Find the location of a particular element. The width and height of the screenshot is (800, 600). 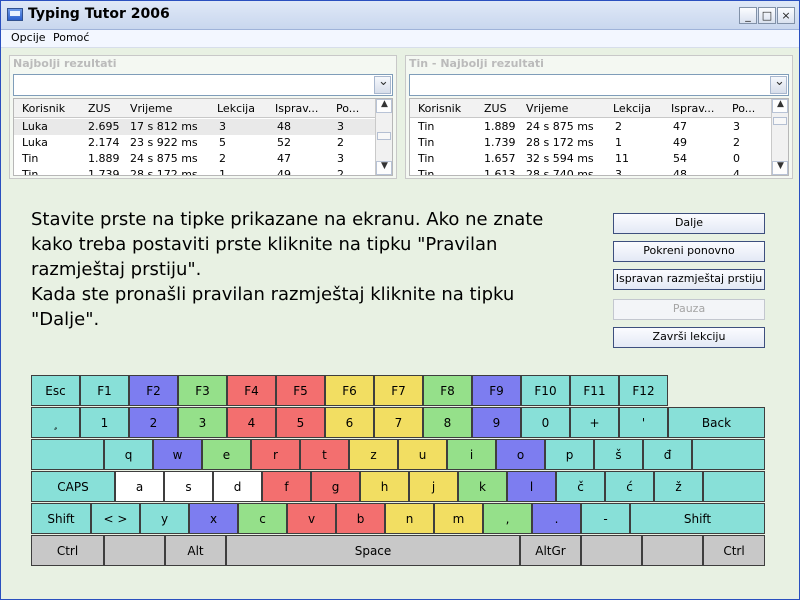

table-row: Tin 1.889 24 s 875 ms 2 47 3 is located at coordinates (194, 159).